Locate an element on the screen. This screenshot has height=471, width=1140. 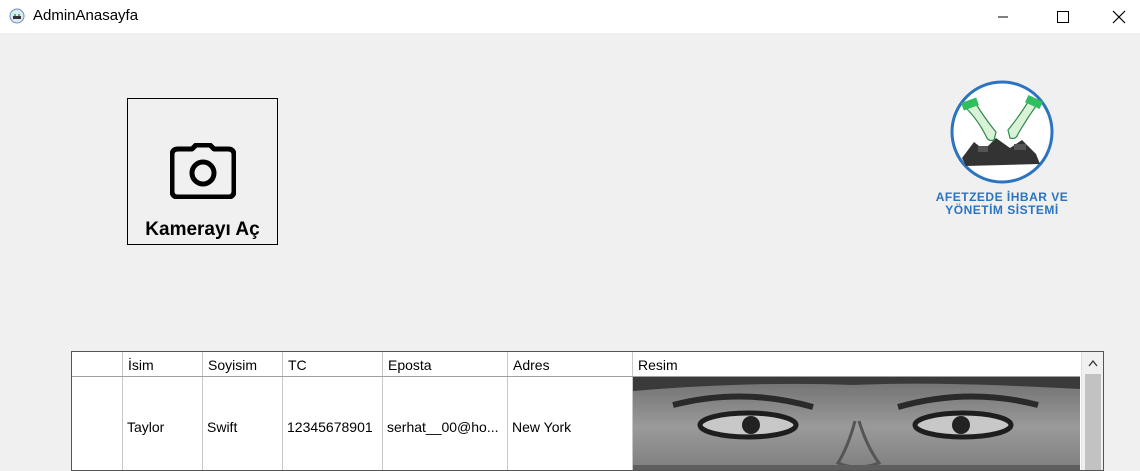
open-camera-button: Kamerayı Aç is located at coordinates (202, 171).